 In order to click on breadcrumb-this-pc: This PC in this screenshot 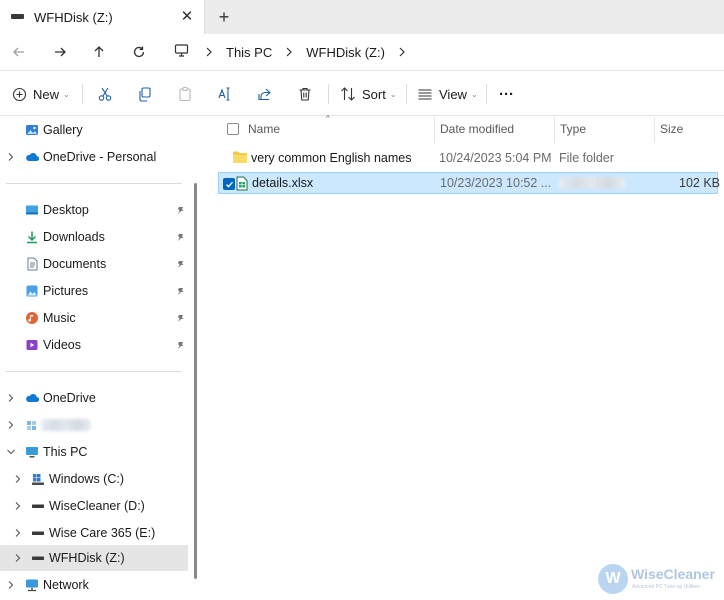, I will do `click(249, 52)`.